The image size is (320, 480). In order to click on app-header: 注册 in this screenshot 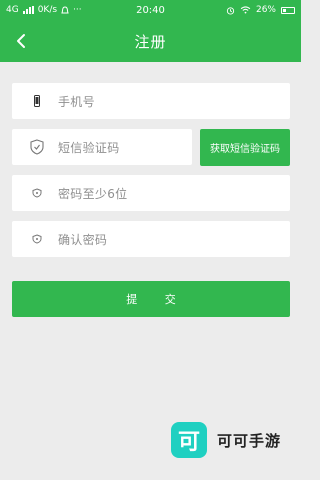, I will do `click(150, 41)`.